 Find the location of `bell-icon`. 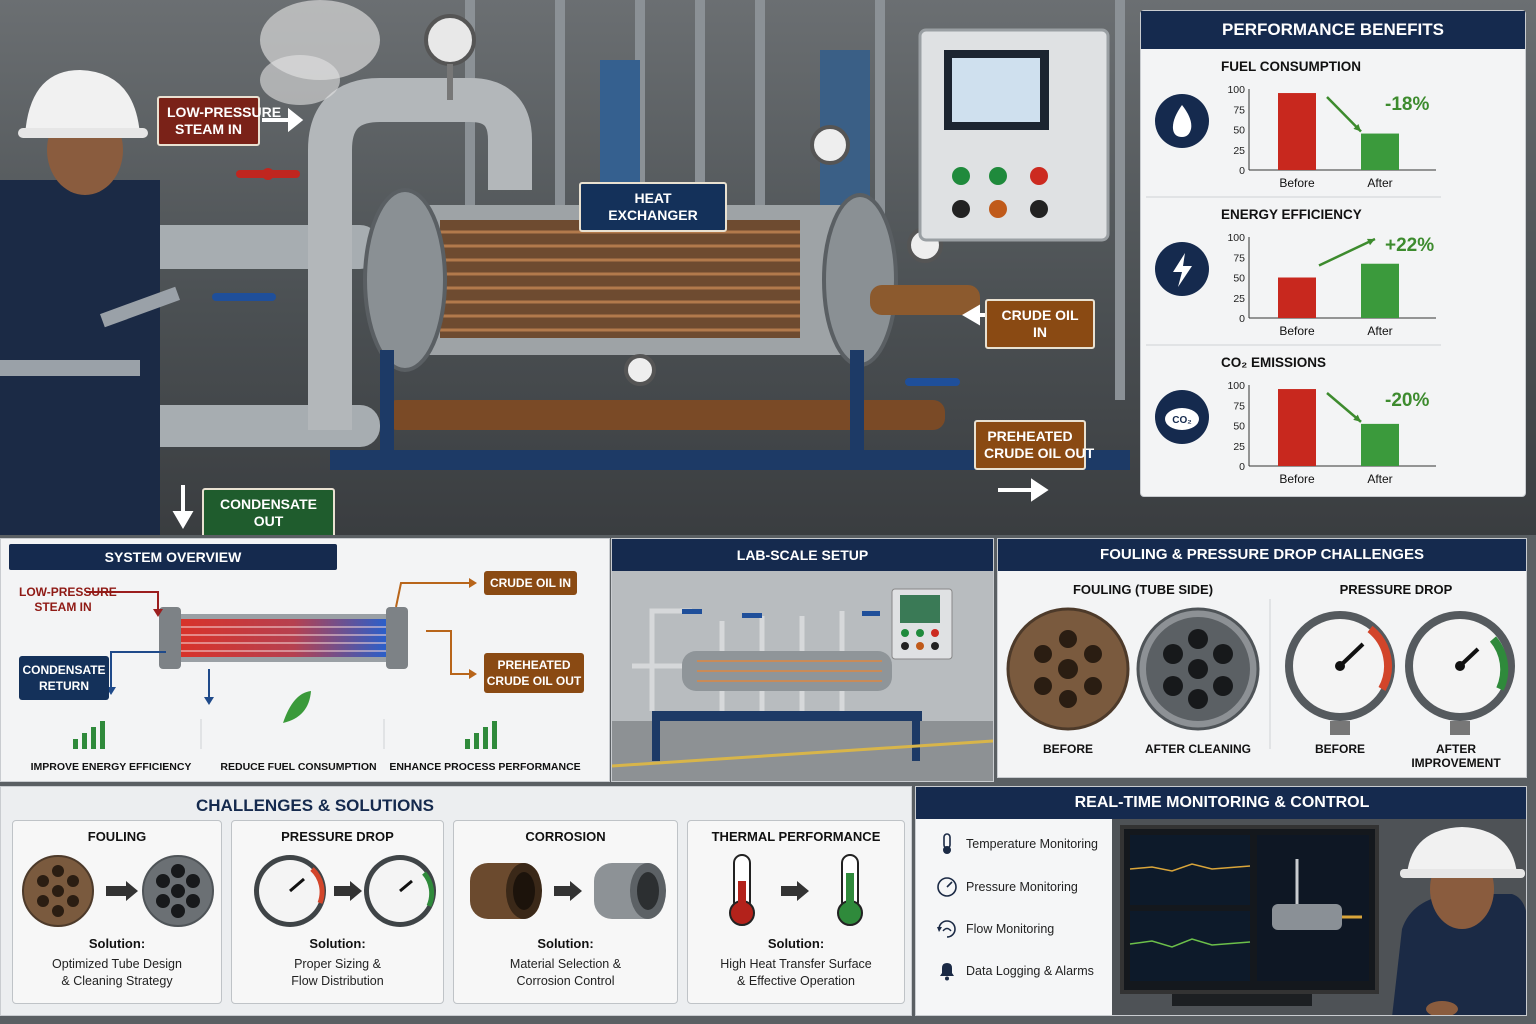

bell-icon is located at coordinates (947, 972).